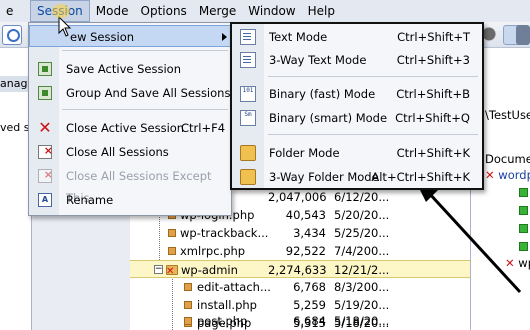 This screenshot has height=330, width=530. Describe the element at coordinates (507, 115) in the screenshot. I see `right-pane-path: \TestUse` at that location.